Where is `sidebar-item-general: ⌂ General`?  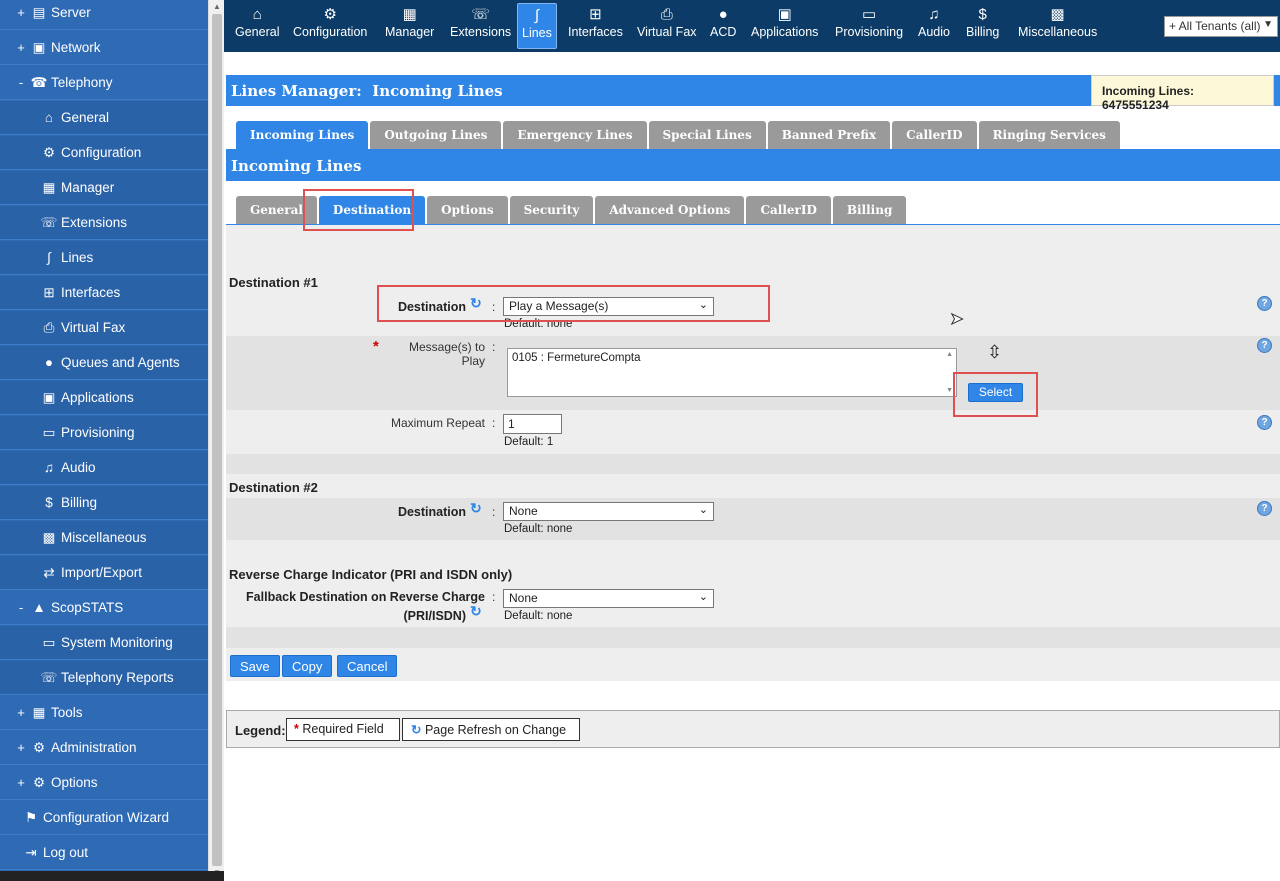 sidebar-item-general: ⌂ General is located at coordinates (104, 118).